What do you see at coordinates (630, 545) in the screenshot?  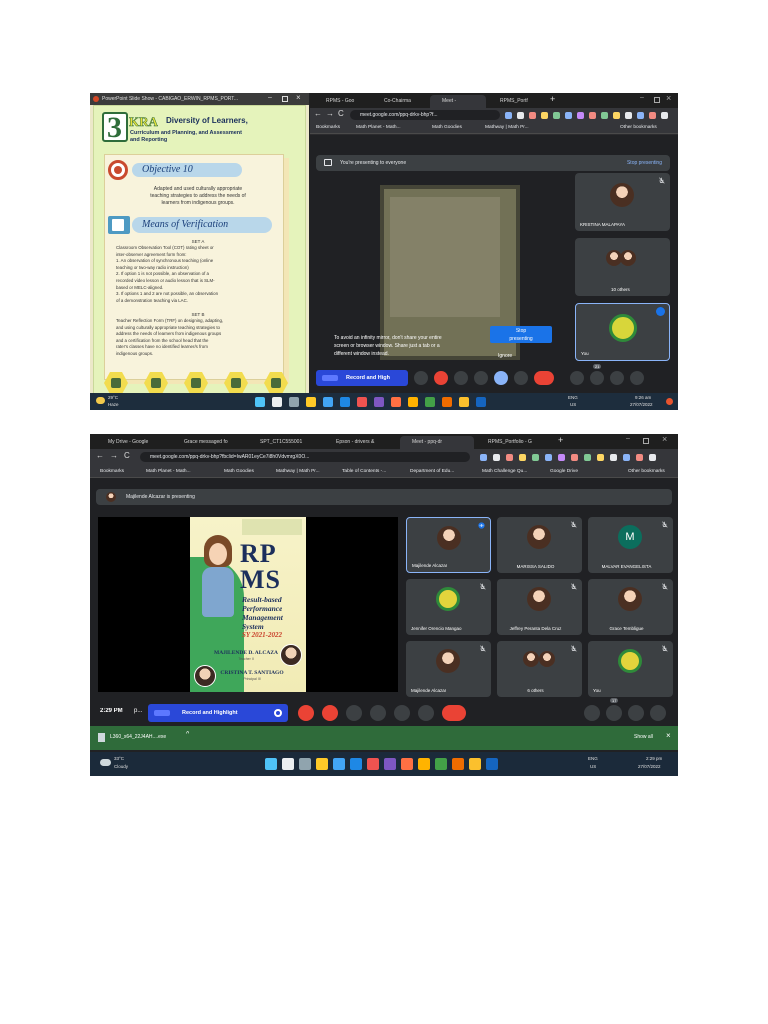 I see `participant-tile: M MALVAR EVANGELISTA` at bounding box center [630, 545].